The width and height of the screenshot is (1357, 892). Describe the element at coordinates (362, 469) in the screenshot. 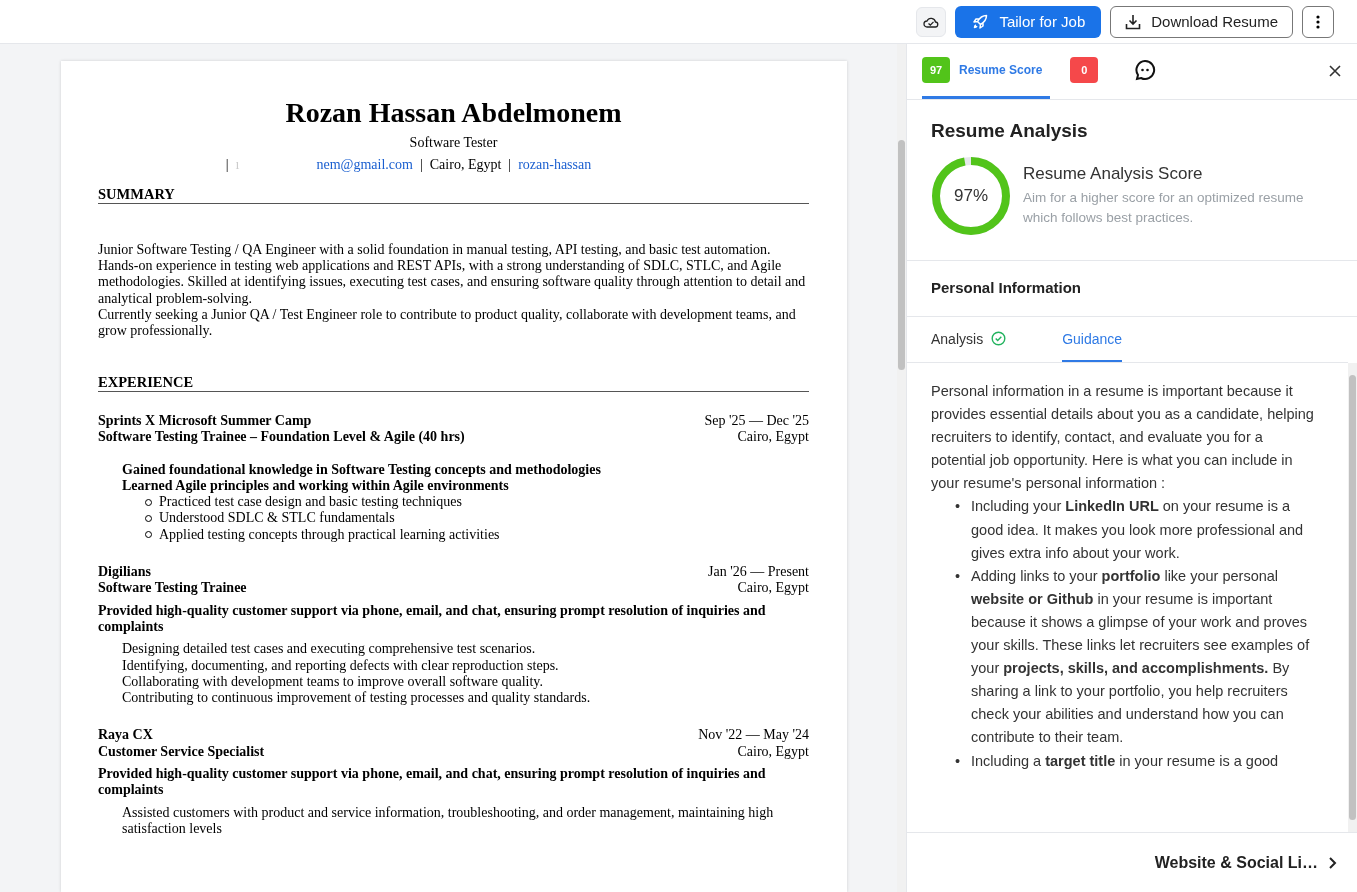

I see `highlight-text: Gained foundational knowledge in Software Testing concepts and methodologies` at that location.